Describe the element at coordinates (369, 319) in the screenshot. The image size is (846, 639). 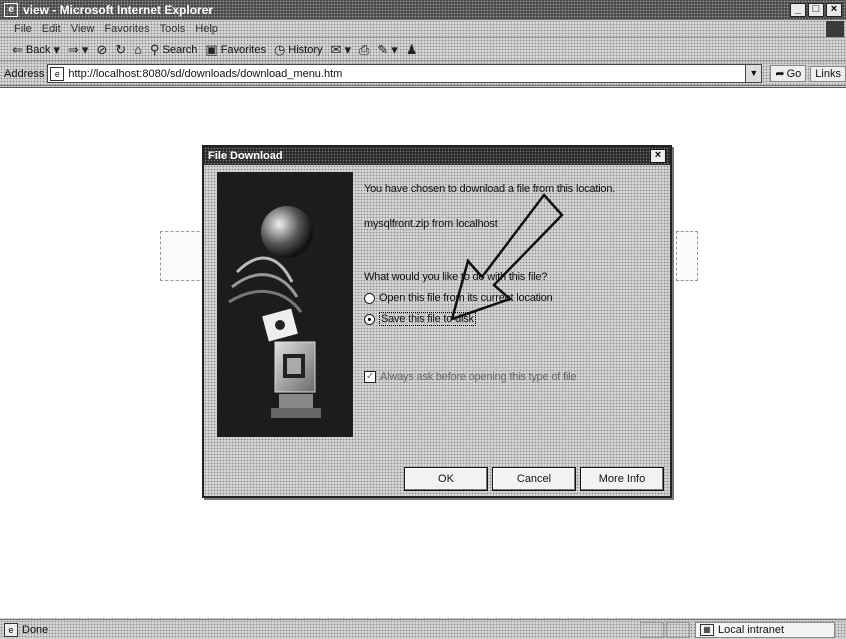
I see `save-radio` at that location.